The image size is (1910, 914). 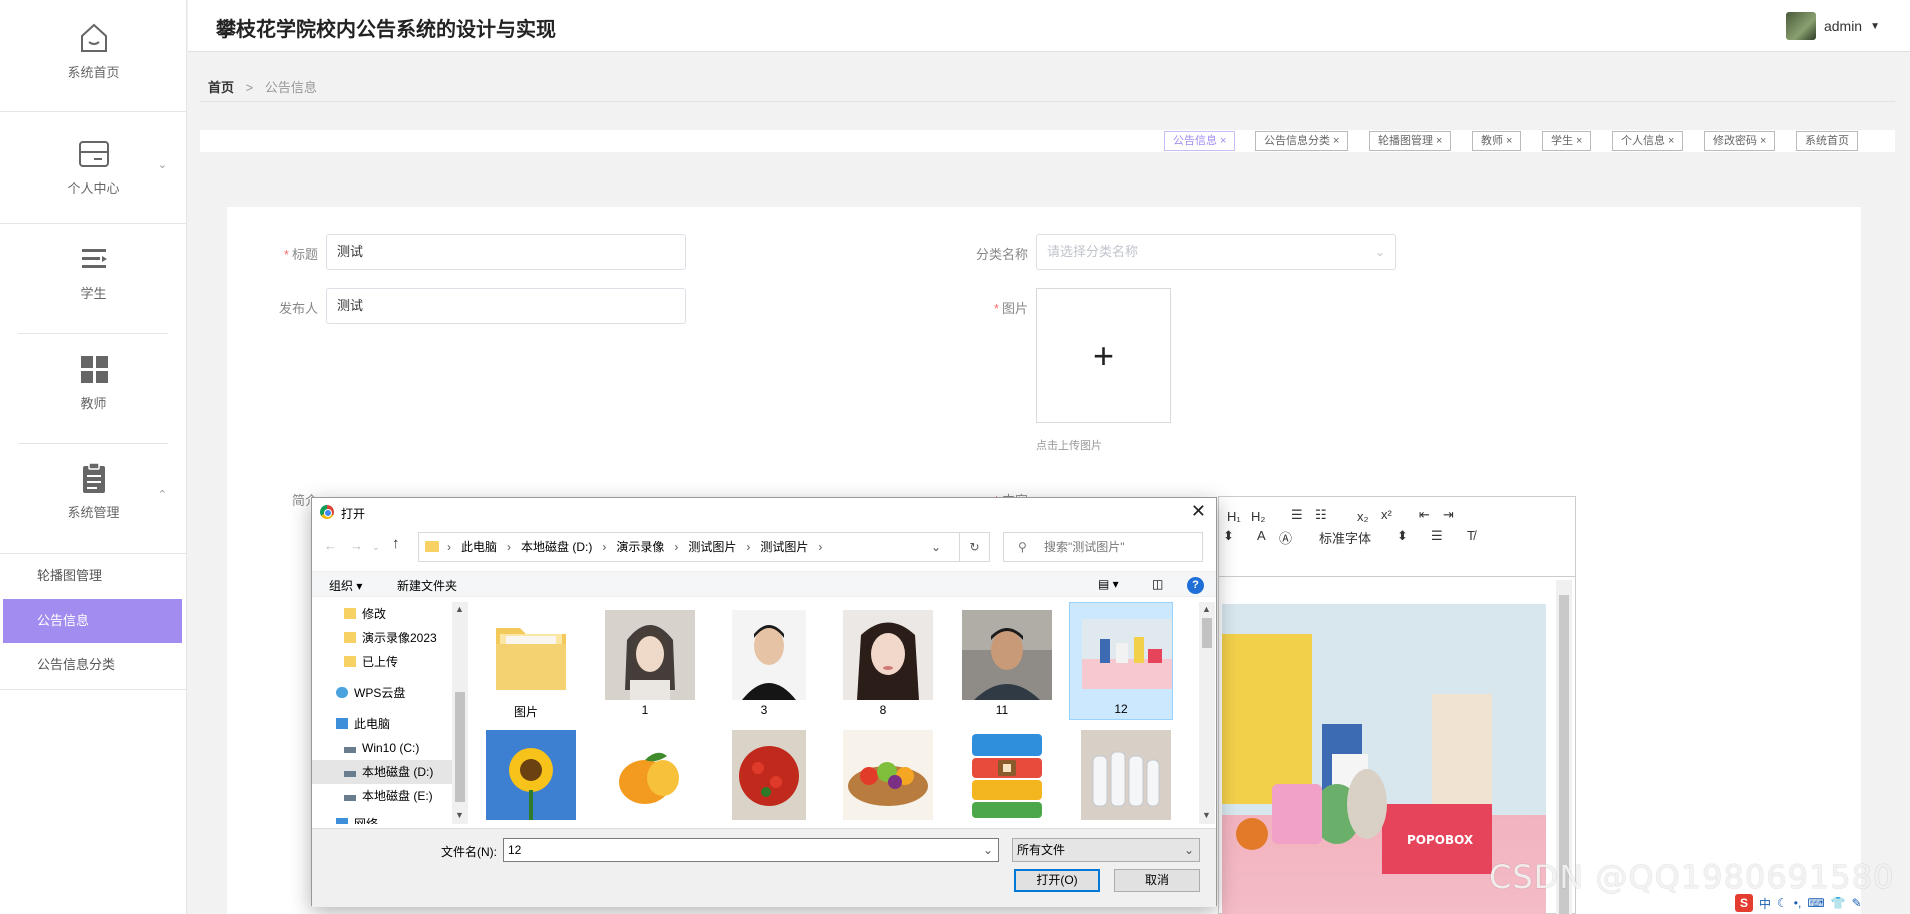 What do you see at coordinates (221, 87) in the screenshot?
I see `breadcrumb-home: 首页` at bounding box center [221, 87].